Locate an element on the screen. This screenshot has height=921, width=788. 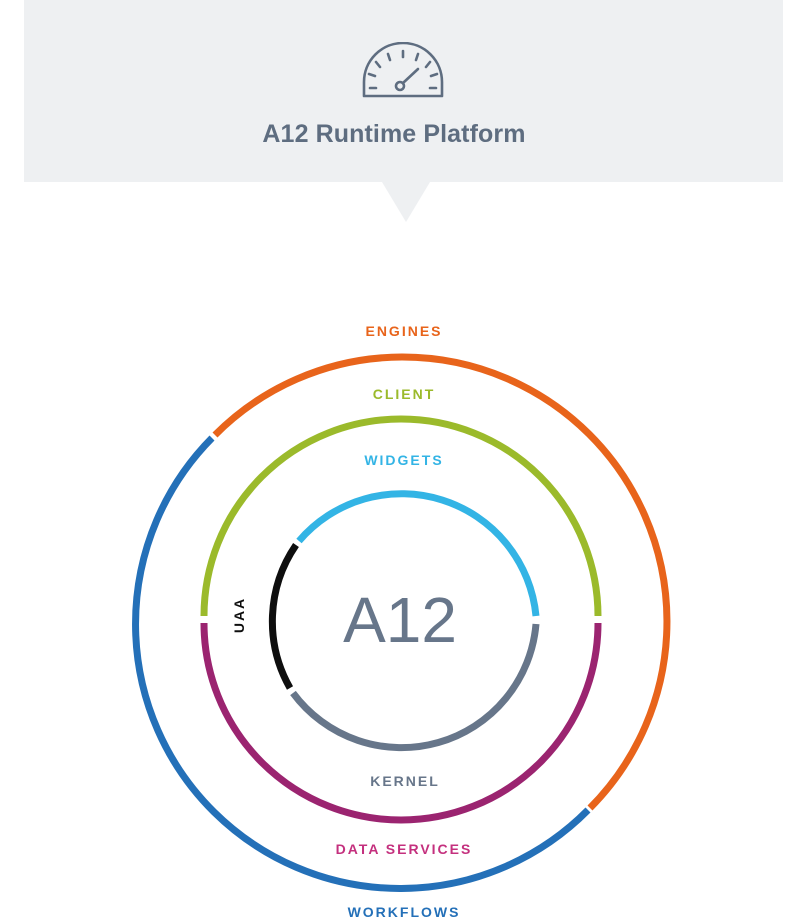
label-client: CLIENT is located at coordinates (404, 394).